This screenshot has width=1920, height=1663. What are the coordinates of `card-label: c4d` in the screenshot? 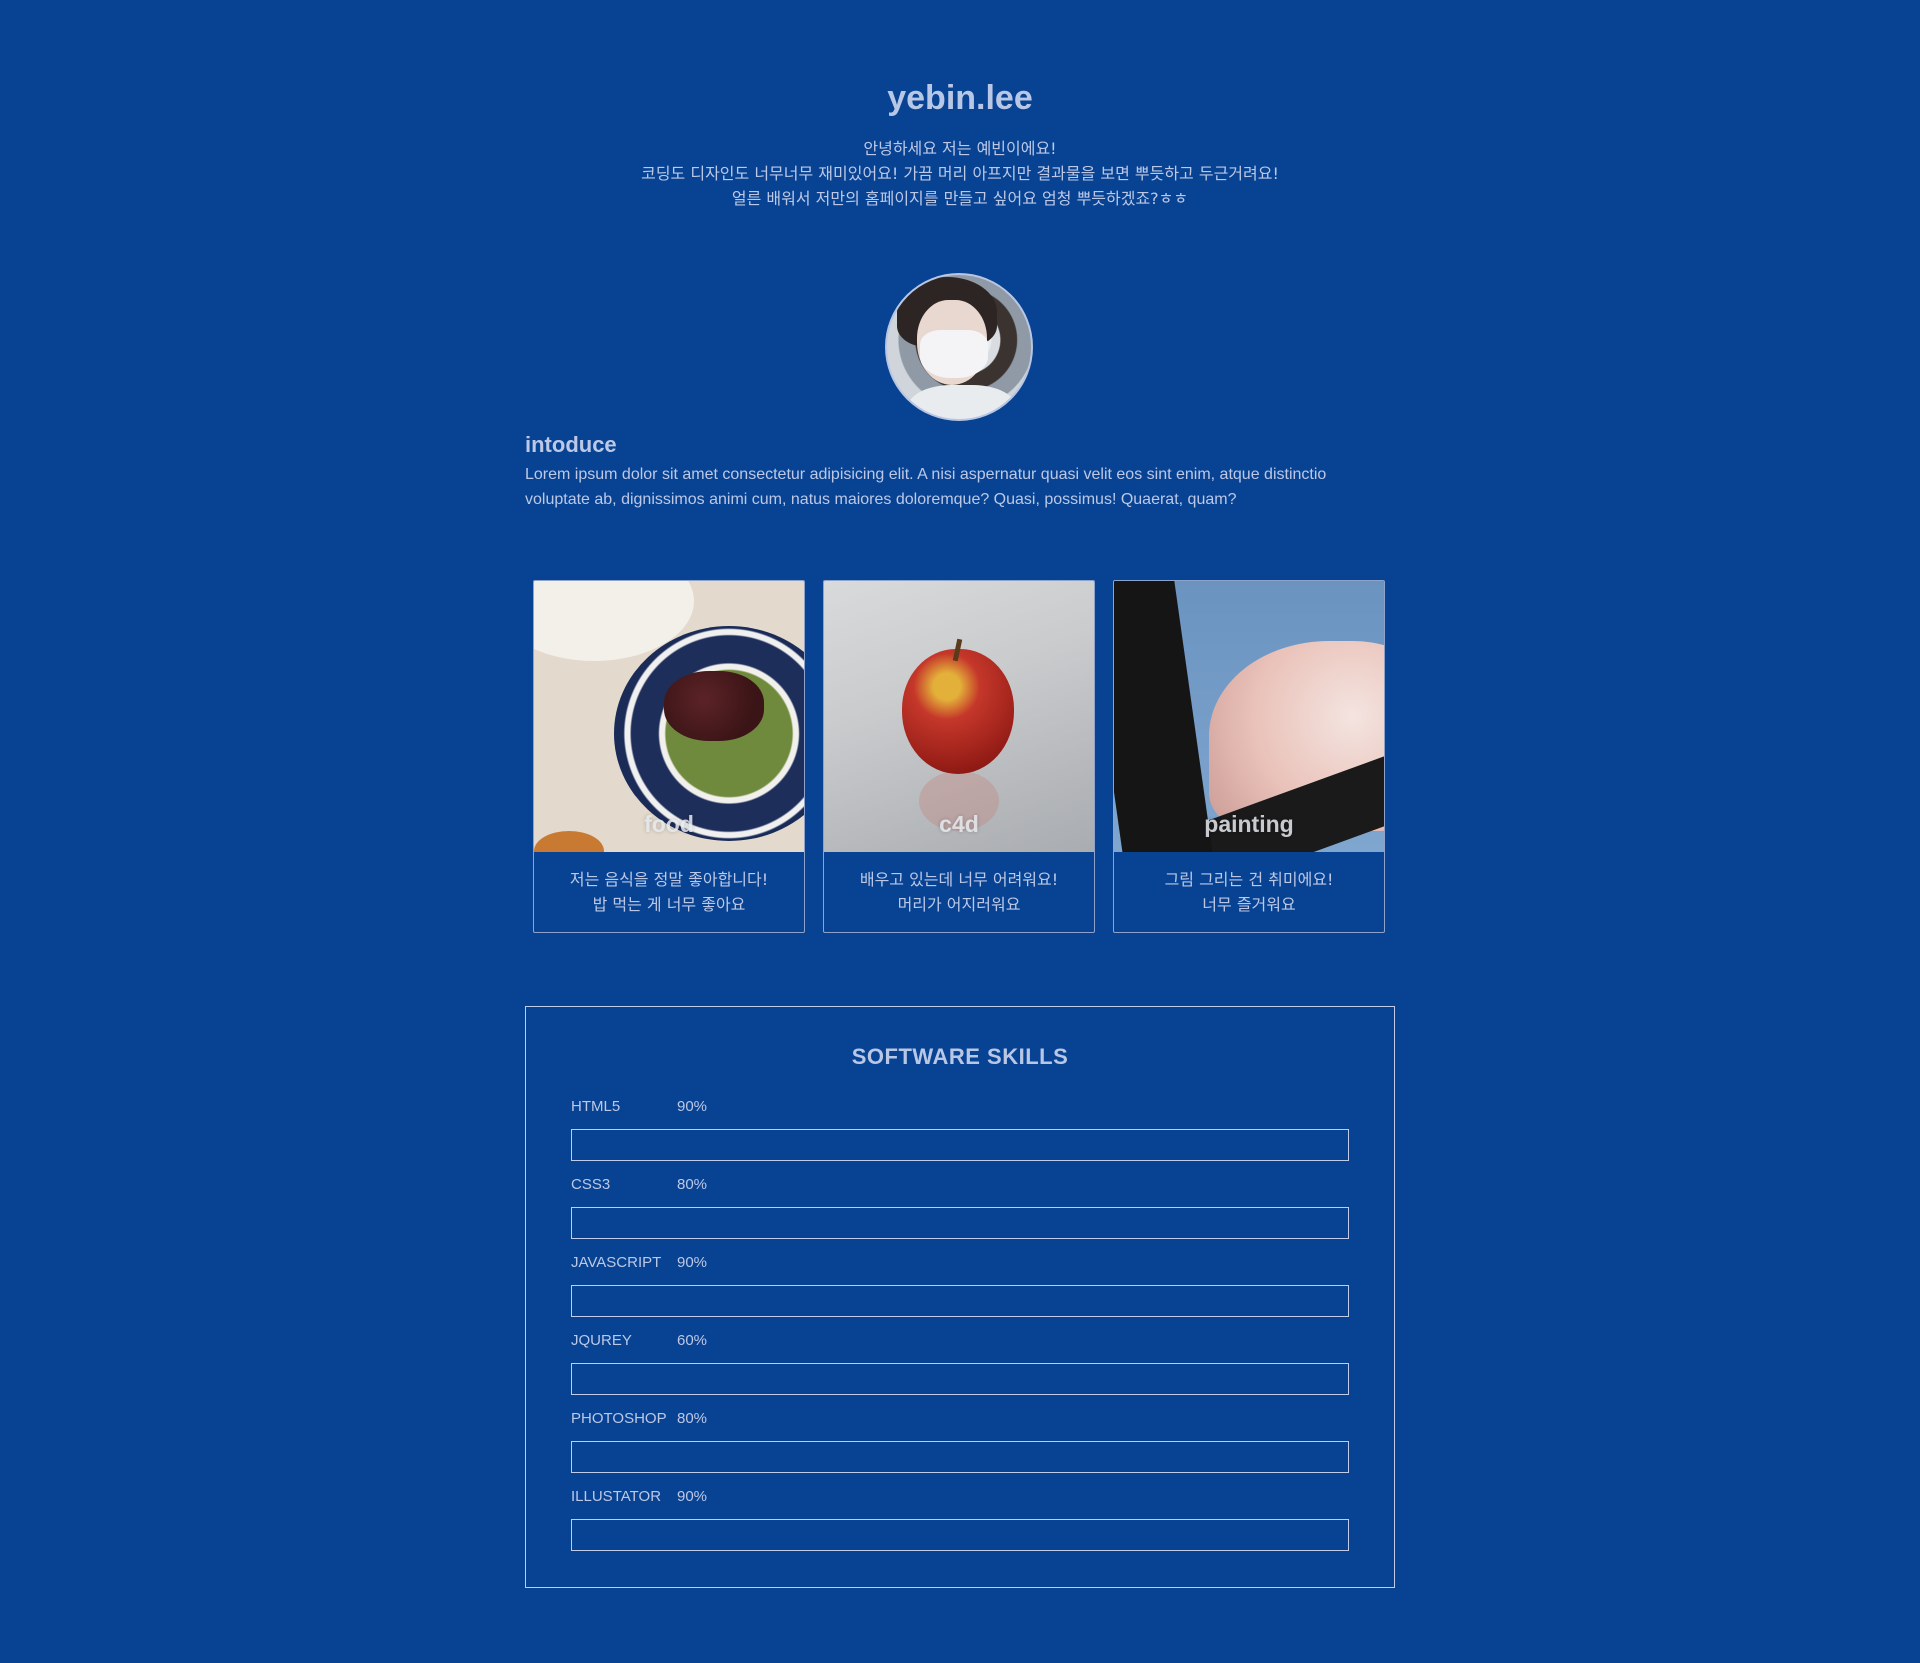 It's located at (959, 824).